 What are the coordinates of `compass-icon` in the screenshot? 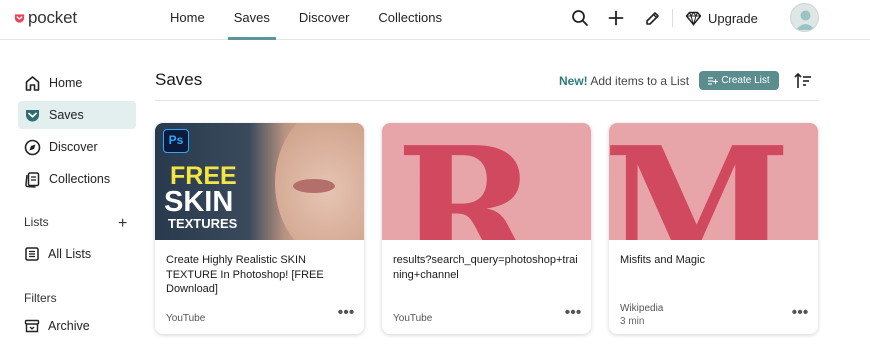 It's located at (32, 147).